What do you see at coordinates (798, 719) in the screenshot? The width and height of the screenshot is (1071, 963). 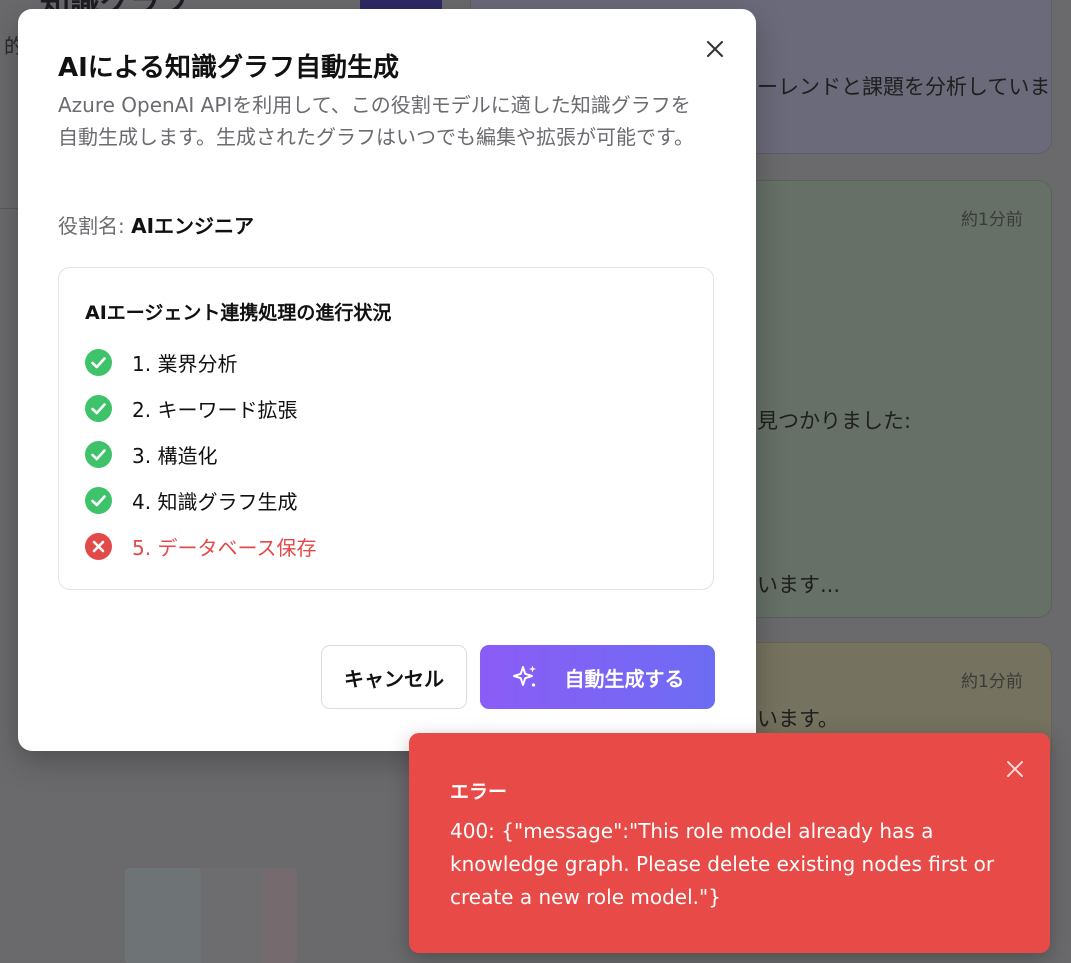 I see `background-card-text: います。` at bounding box center [798, 719].